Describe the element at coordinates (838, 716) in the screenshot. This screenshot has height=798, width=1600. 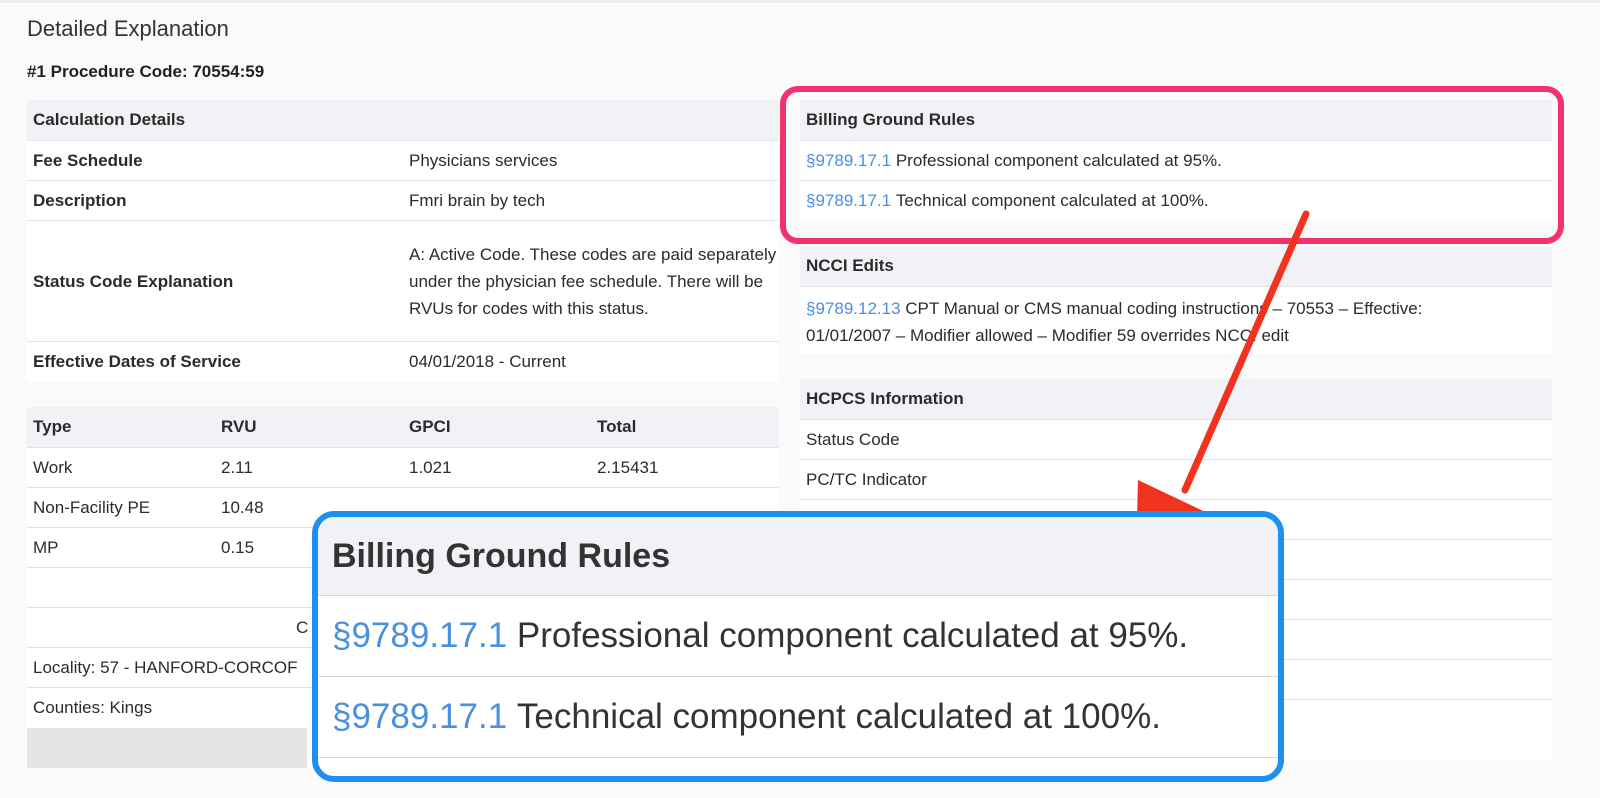
I see `zoom-rule-text: Technical component calculated at 100%.` at that location.